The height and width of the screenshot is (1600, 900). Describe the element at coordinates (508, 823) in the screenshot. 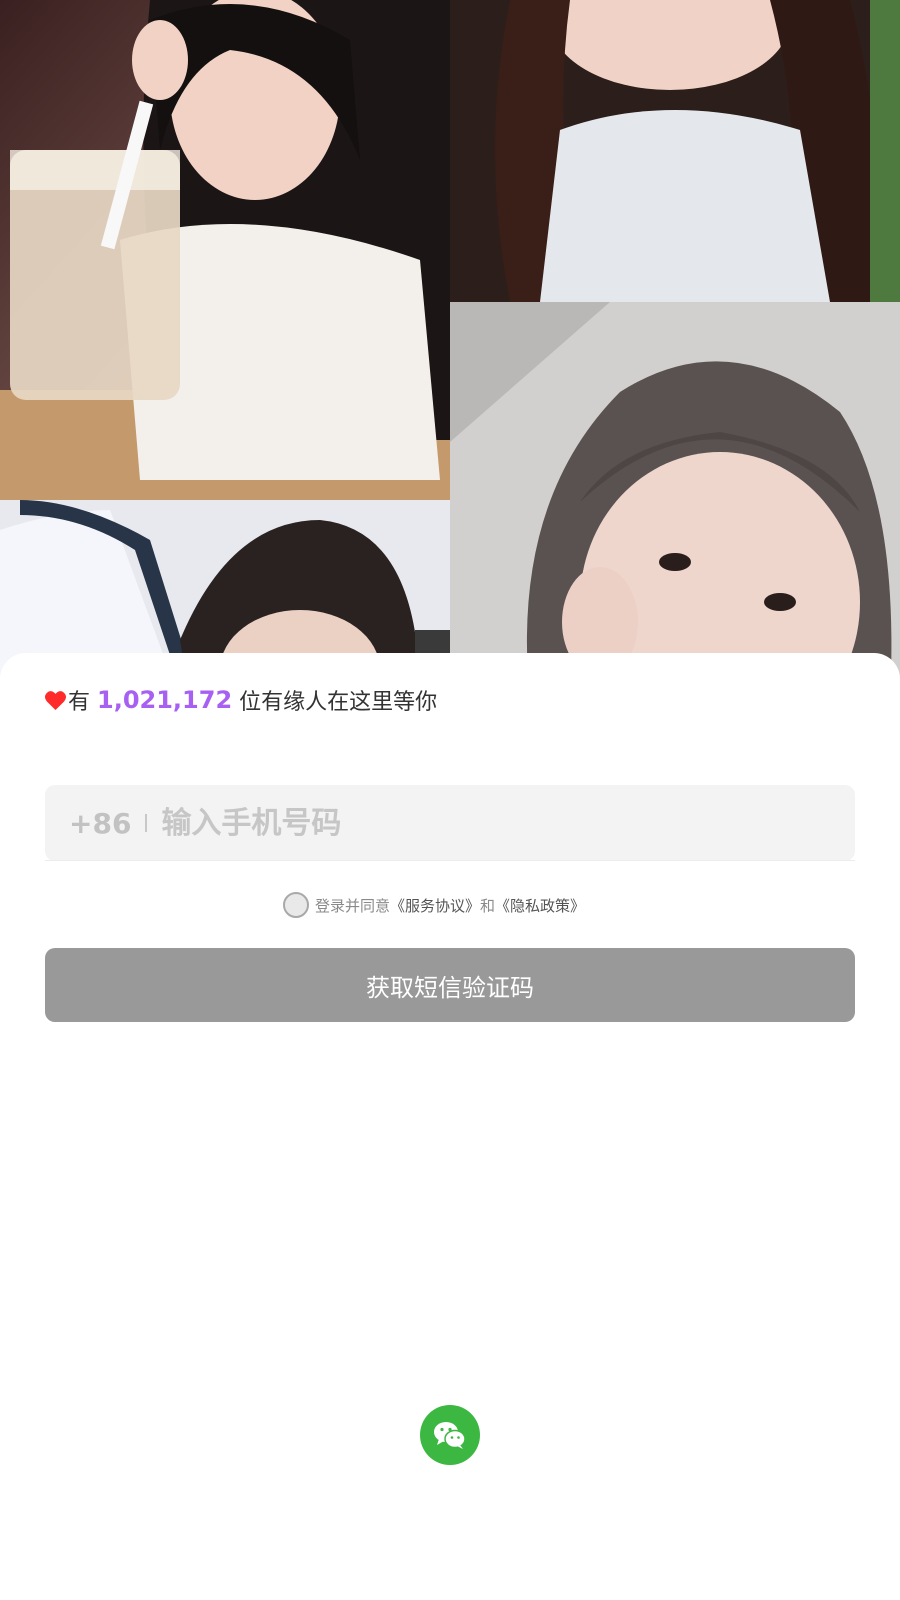

I see `phone-input` at that location.